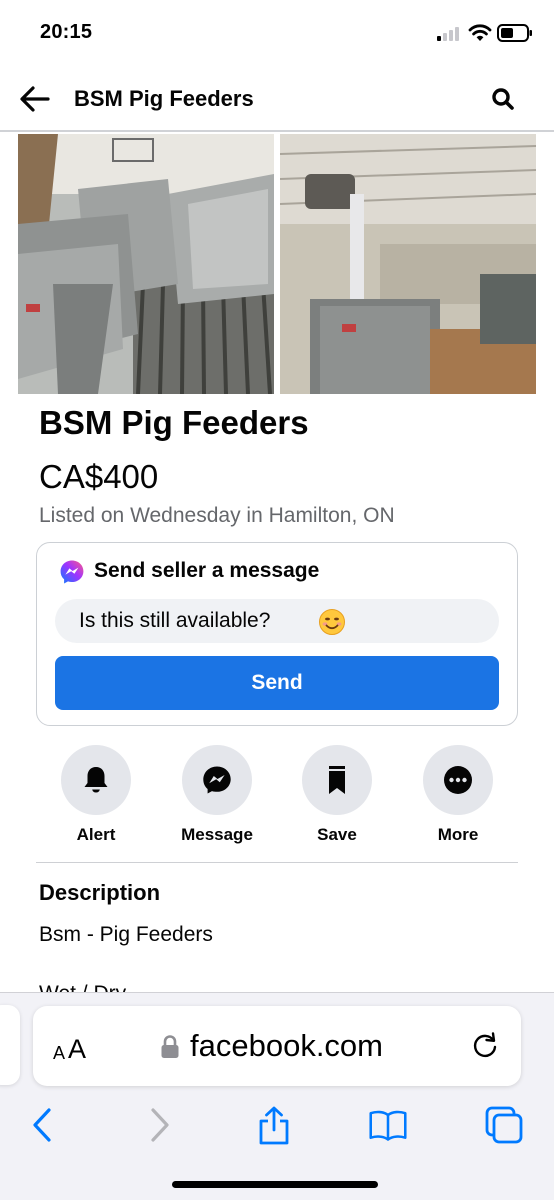  Describe the element at coordinates (59, 1053) in the screenshot. I see `text-size-small-glyph: A` at that location.